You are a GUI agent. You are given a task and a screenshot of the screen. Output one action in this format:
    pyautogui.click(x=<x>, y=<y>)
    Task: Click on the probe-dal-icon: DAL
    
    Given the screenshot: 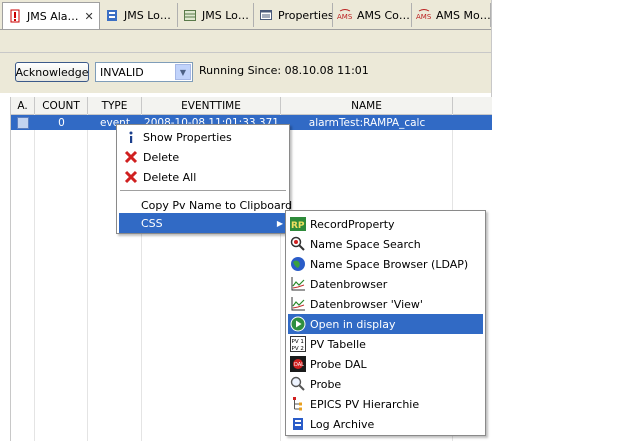 What is the action you would take?
    pyautogui.click(x=298, y=364)
    